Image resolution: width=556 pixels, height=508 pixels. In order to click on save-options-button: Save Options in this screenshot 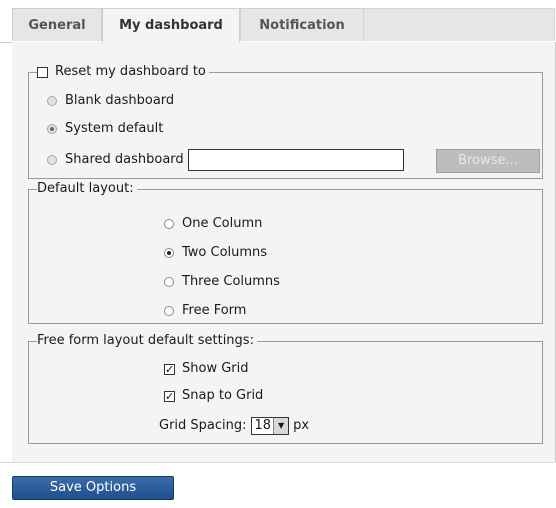, I will do `click(93, 488)`.